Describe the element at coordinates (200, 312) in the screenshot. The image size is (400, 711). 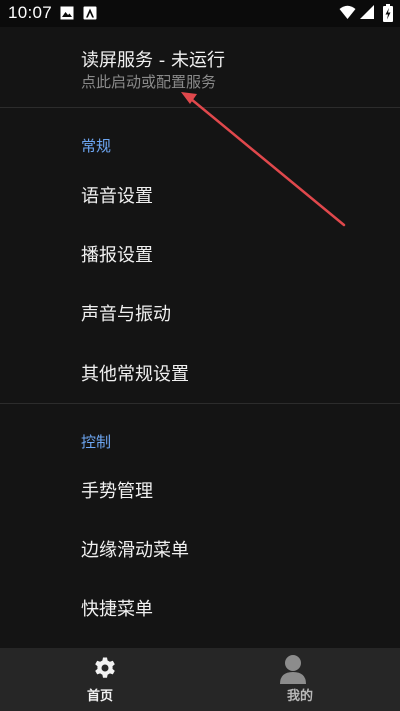
I see `menu-item-sound-vibration: 声音与振动` at that location.